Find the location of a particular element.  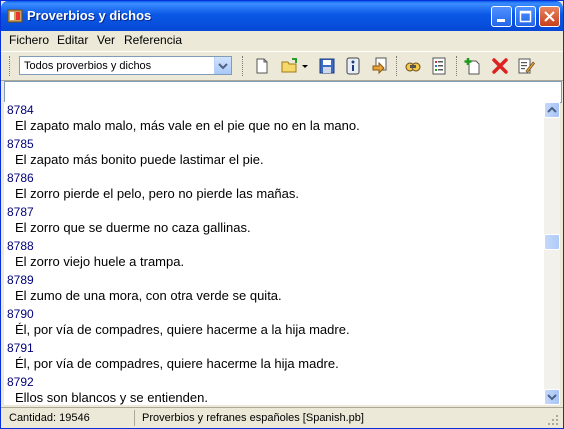

add-icon is located at coordinates (473, 66).